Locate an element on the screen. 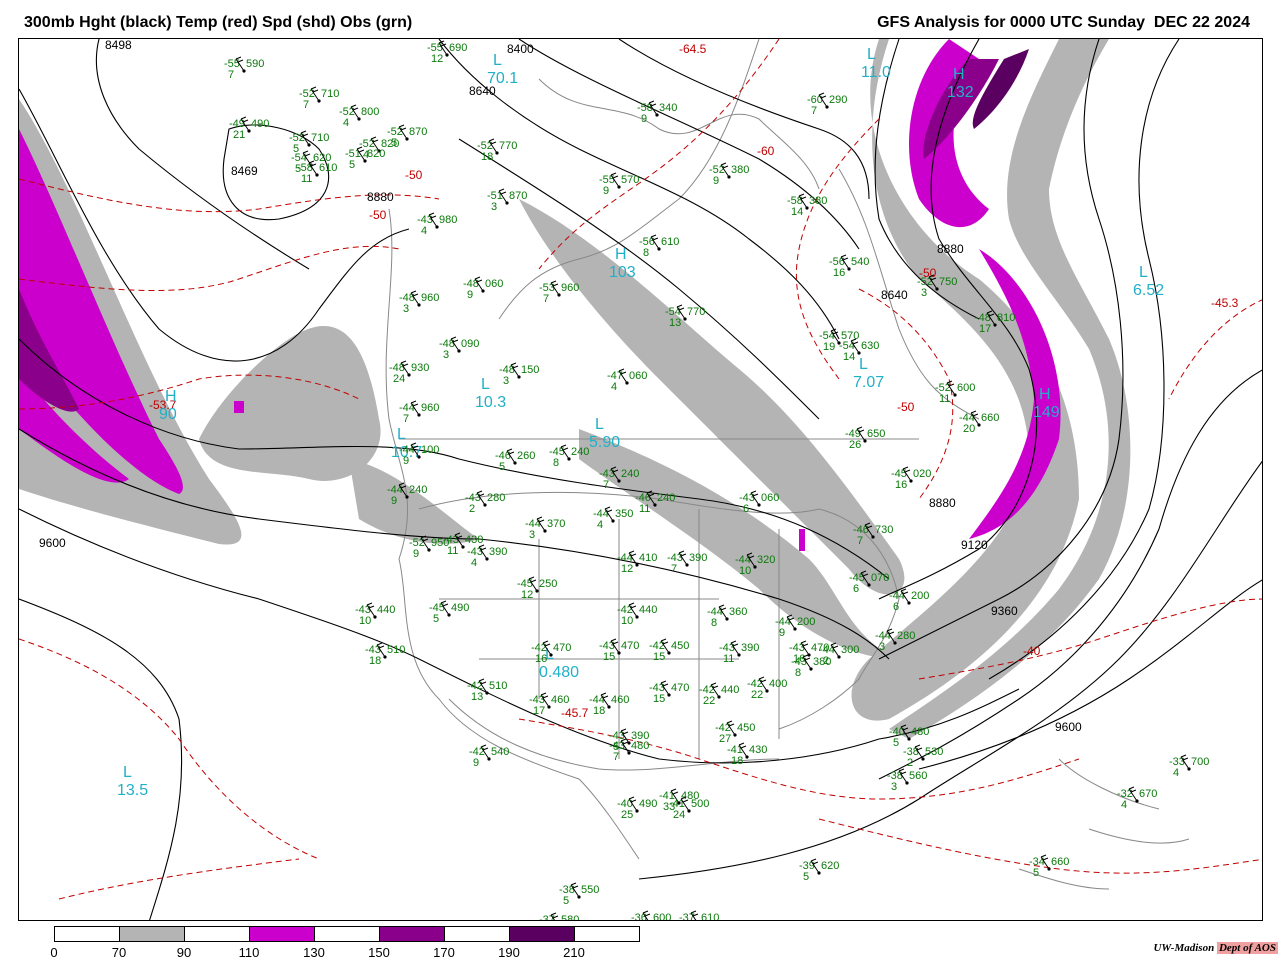  obs-dewpoint-depression: 24 is located at coordinates (399, 379).